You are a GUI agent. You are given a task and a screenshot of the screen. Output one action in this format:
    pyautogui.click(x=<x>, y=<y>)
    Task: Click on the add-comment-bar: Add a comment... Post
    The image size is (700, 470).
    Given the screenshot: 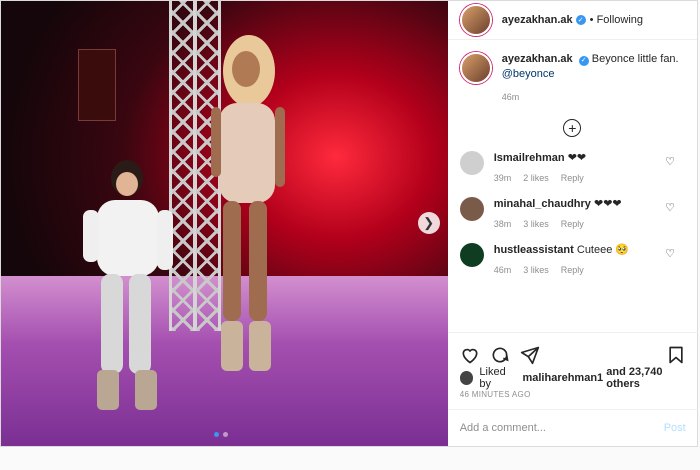 What is the action you would take?
    pyautogui.click(x=572, y=427)
    